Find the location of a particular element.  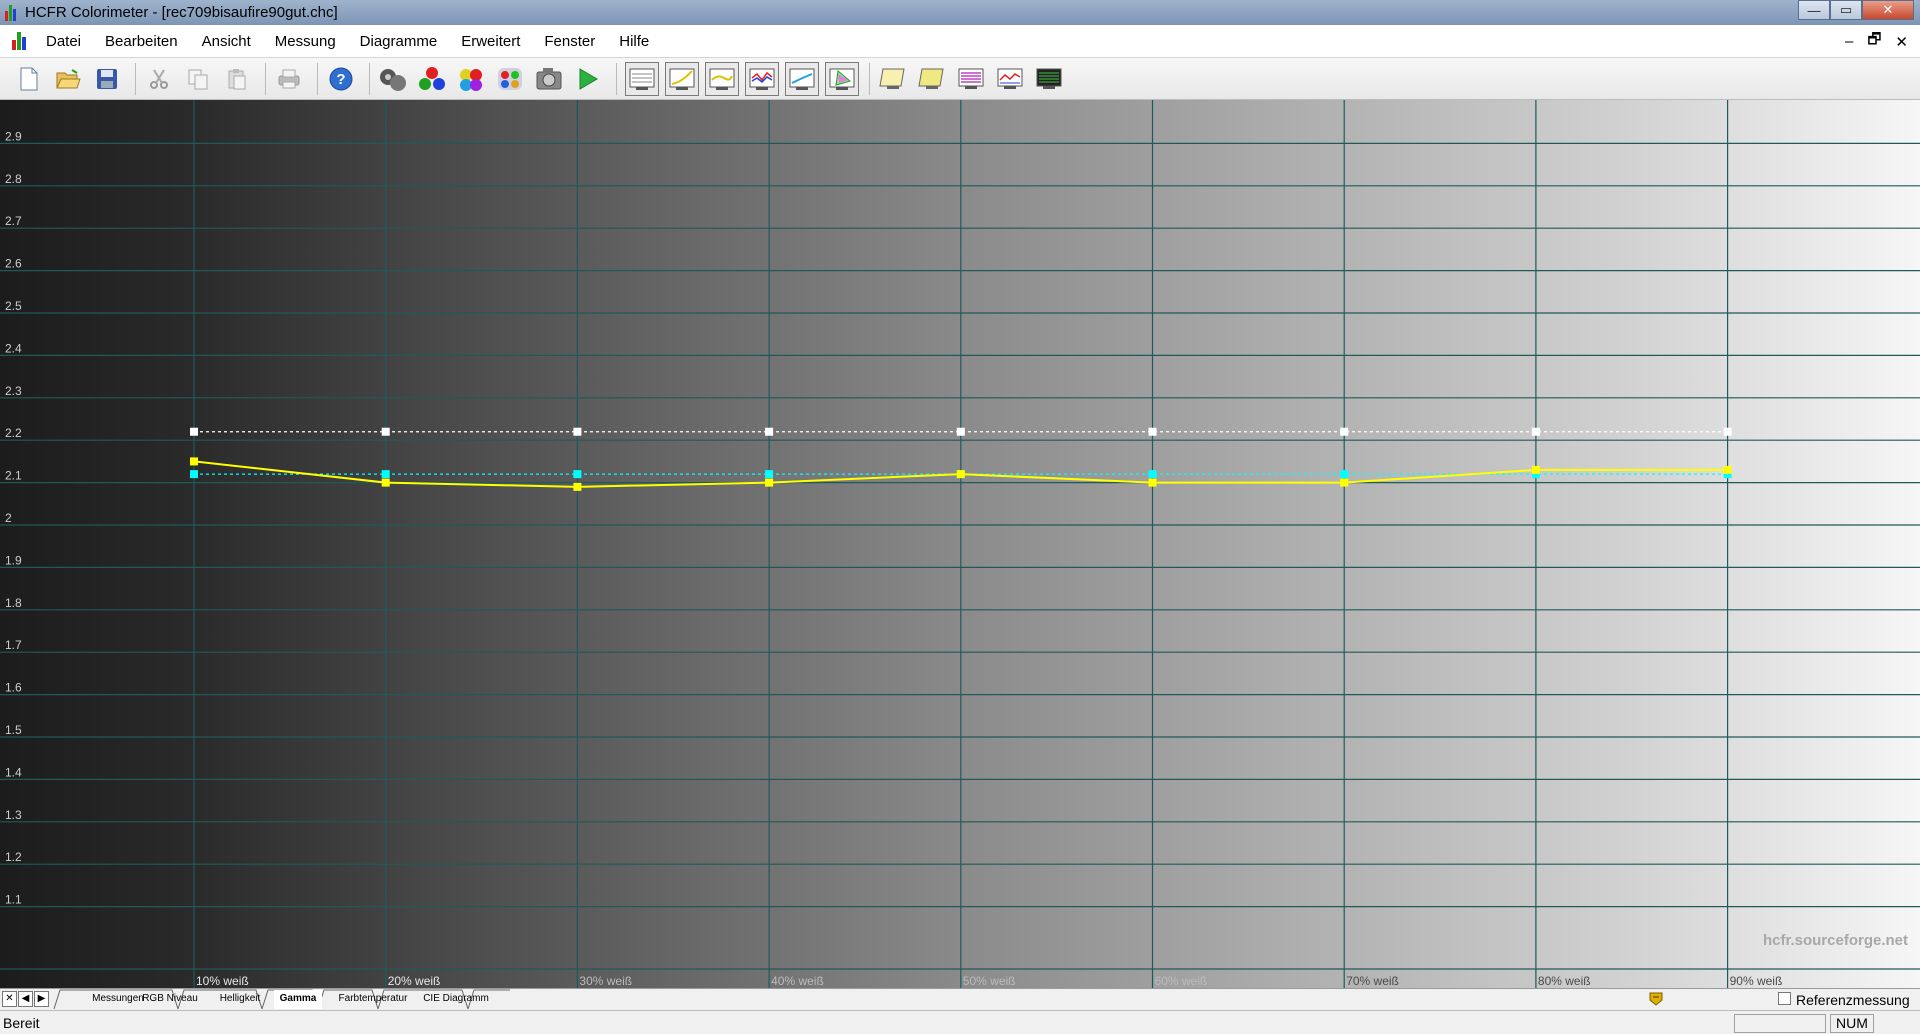

y-tick-label: 2.6 is located at coordinates (13, 264).